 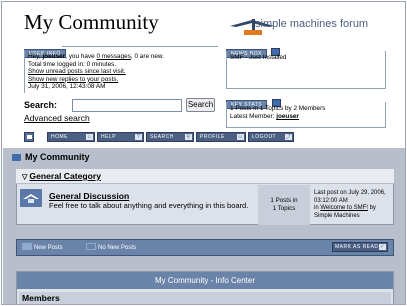 I want to click on username: joeuser, so click(x=54, y=56).